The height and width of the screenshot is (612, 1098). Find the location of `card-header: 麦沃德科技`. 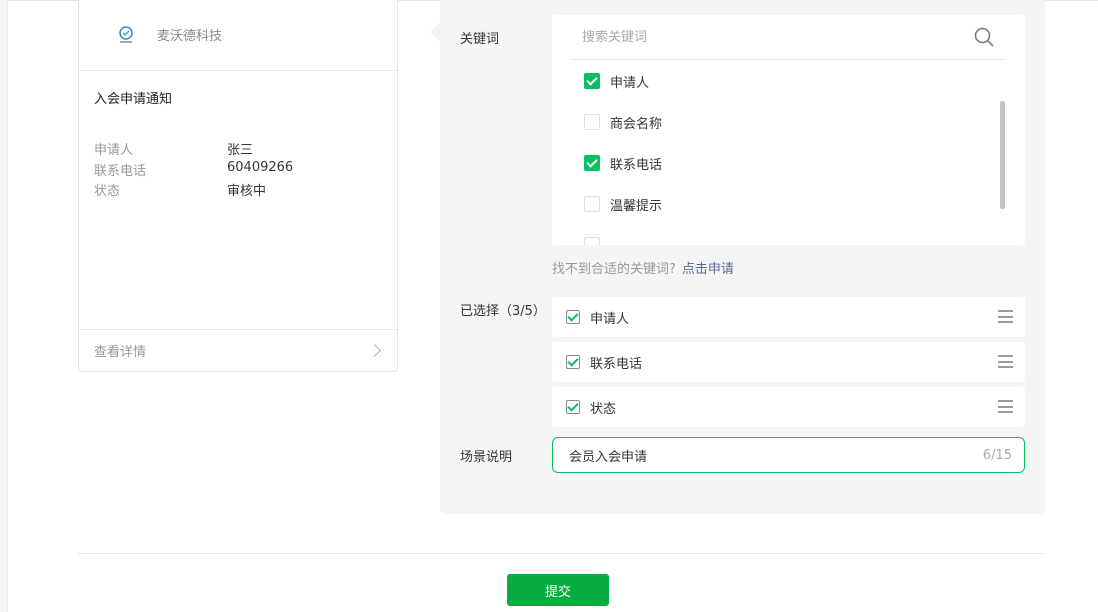

card-header: 麦沃德科技 is located at coordinates (238, 35).